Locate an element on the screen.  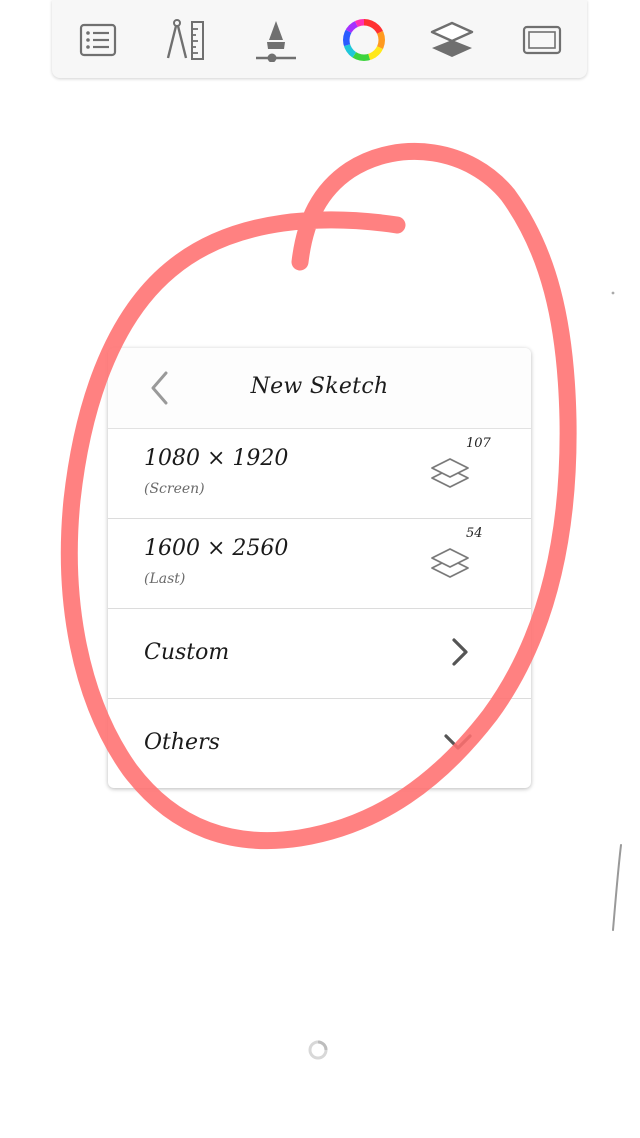
layer-count: 107 is located at coordinates (478, 443).